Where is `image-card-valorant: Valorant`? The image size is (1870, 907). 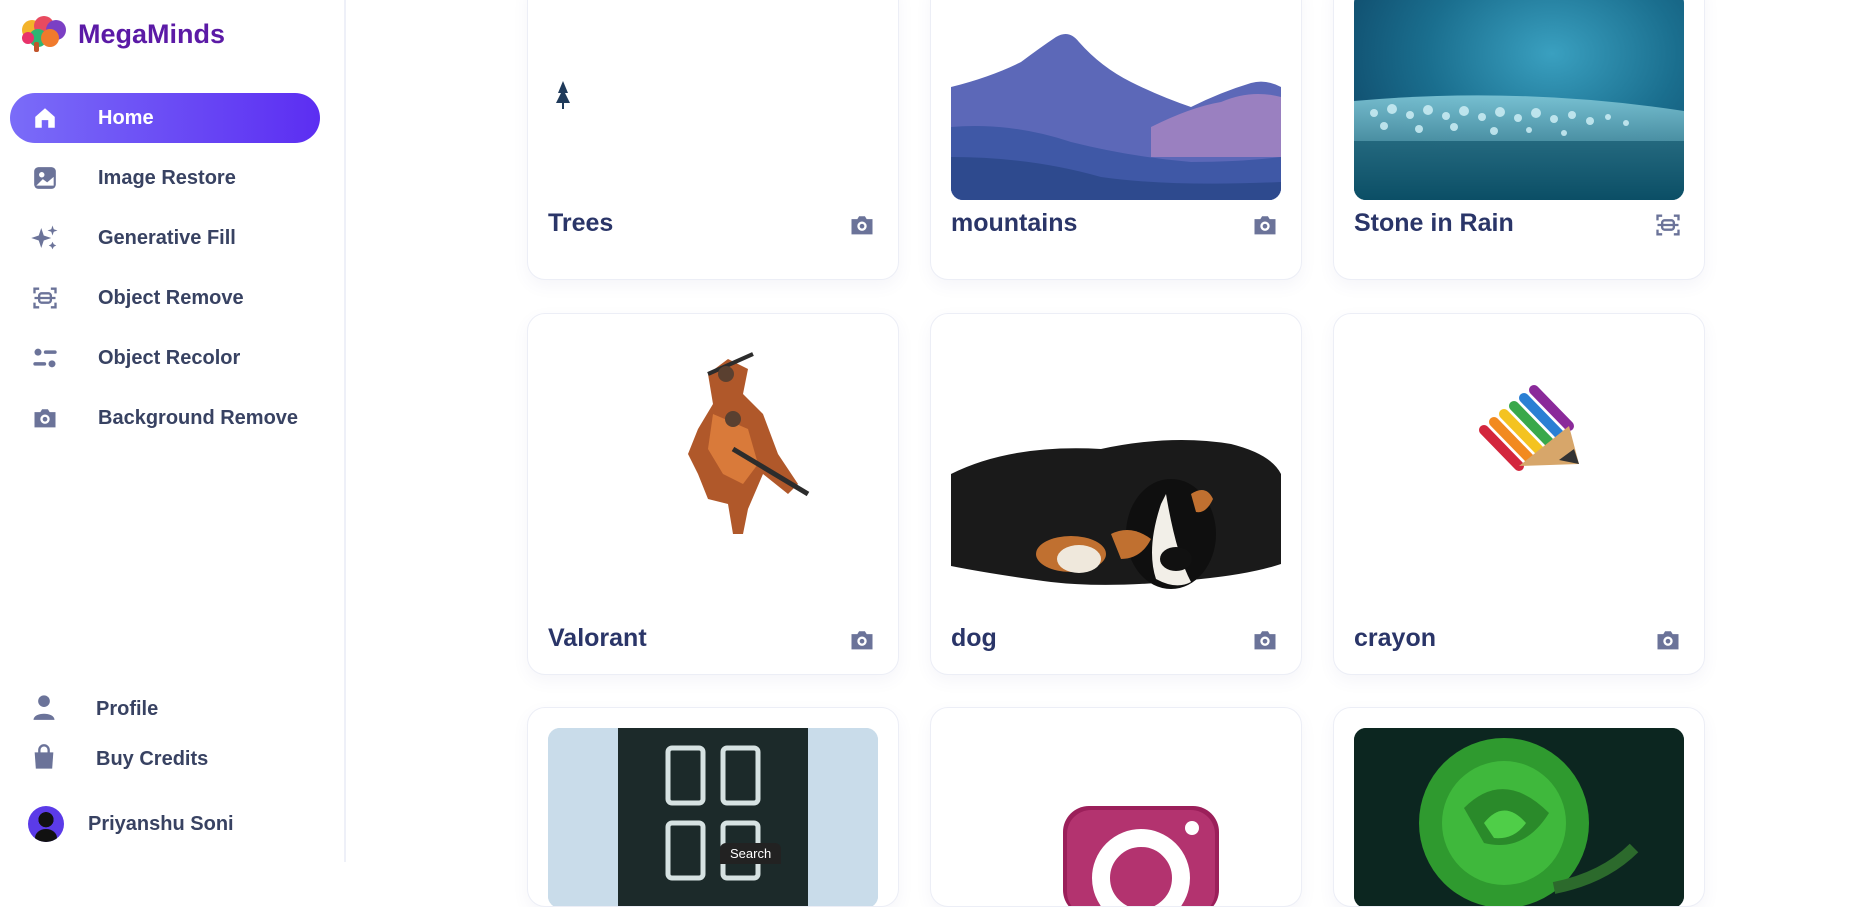 image-card-valorant: Valorant is located at coordinates (713, 494).